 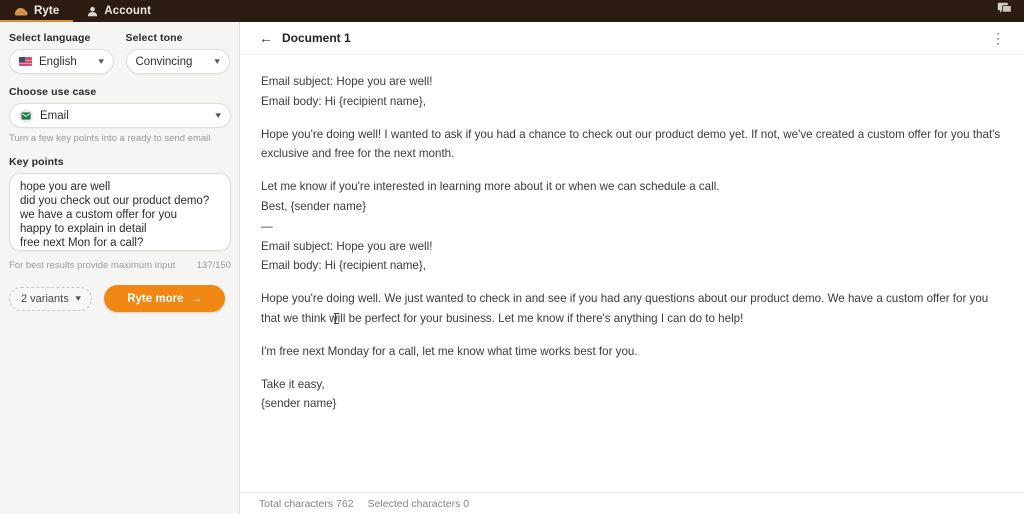 I want to click on selected-characters-status: Selected characters 0, so click(x=418, y=503).